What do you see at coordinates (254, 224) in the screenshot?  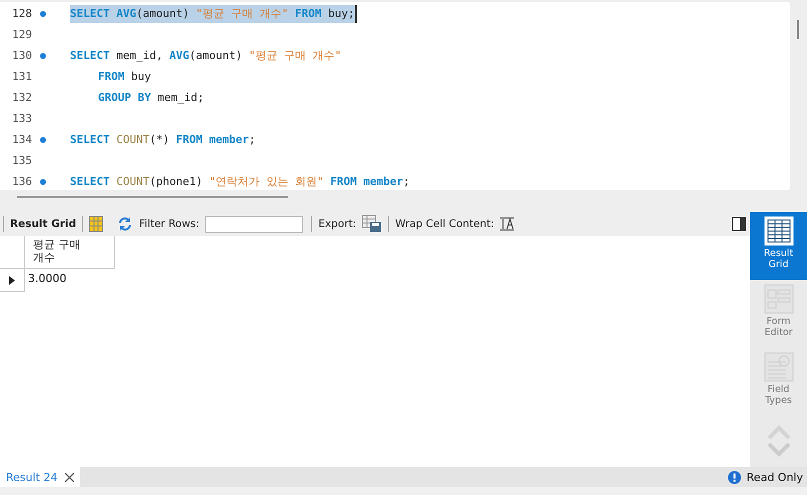 I see `filter-rows-field` at bounding box center [254, 224].